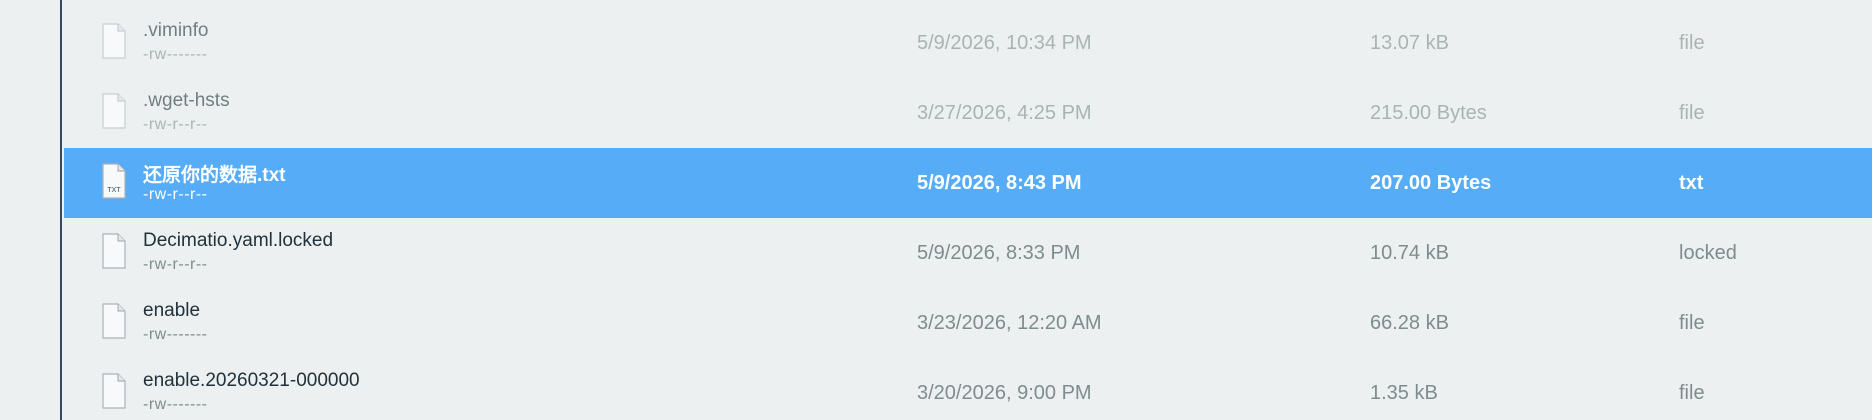 The height and width of the screenshot is (420, 1872). Describe the element at coordinates (1009, 323) in the screenshot. I see `file-modified-date: 3/23/2026, 12:20 AM` at that location.